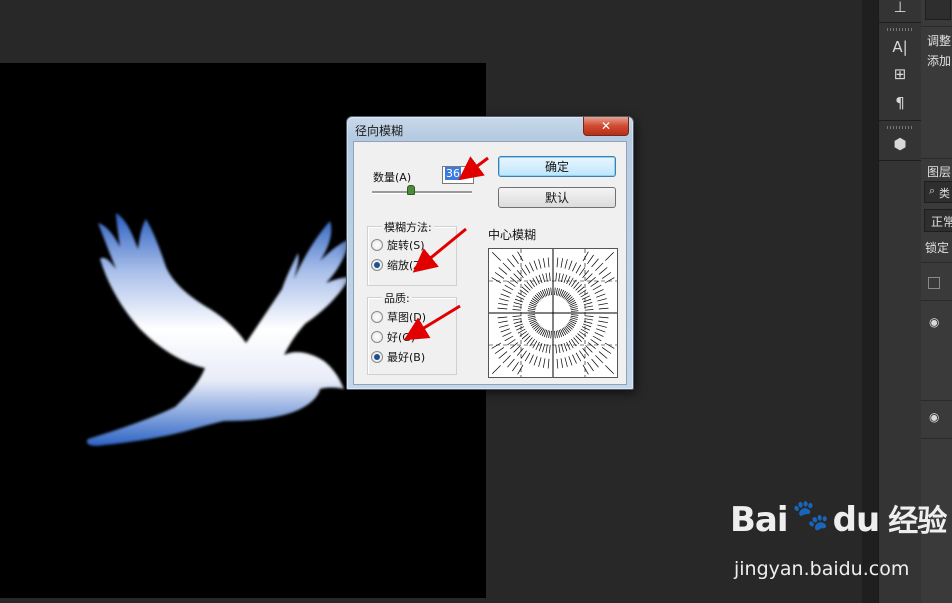 This screenshot has width=952, height=603. I want to click on close-icon: ✕, so click(606, 126).